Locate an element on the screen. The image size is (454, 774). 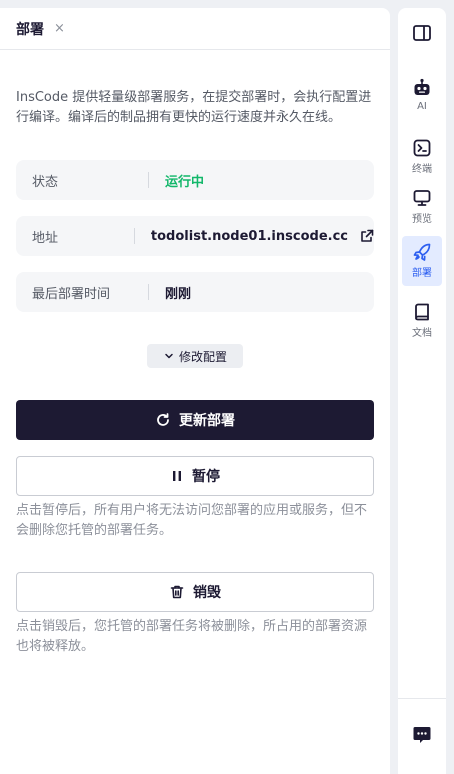
rail-label-terminal: 终端 is located at coordinates (422, 169).